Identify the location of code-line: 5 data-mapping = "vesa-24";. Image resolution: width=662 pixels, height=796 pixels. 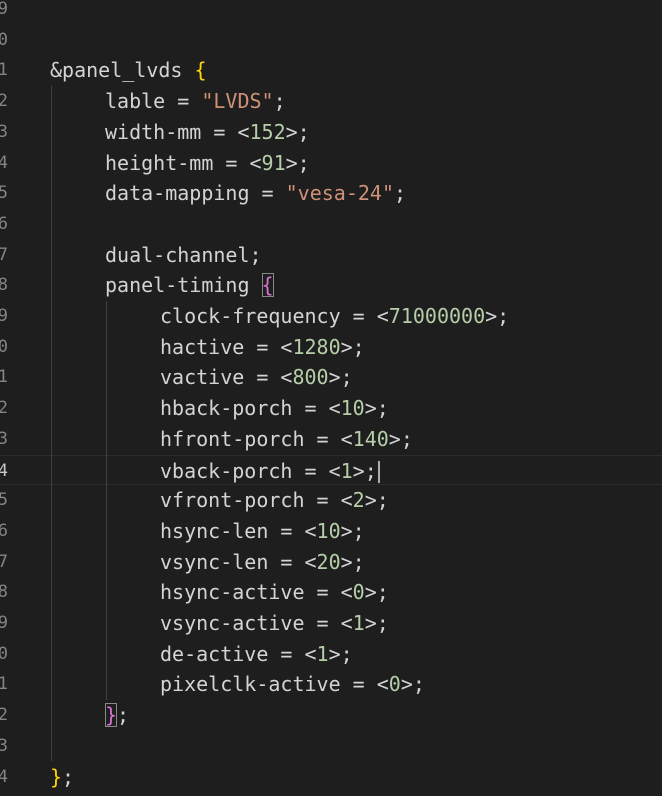
(331, 193).